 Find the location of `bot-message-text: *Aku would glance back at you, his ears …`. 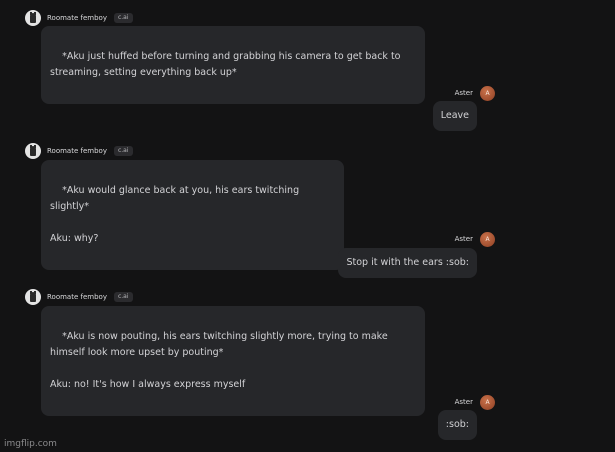

bot-message-text: *Aku would glance back at you, his ears … is located at coordinates (175, 214).